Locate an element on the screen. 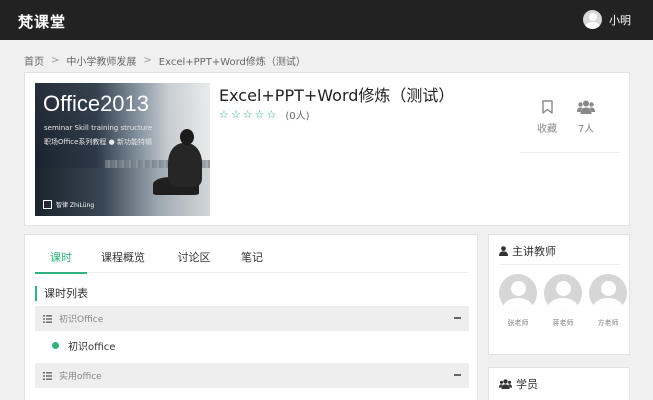  cover-logo-icon is located at coordinates (47, 204).